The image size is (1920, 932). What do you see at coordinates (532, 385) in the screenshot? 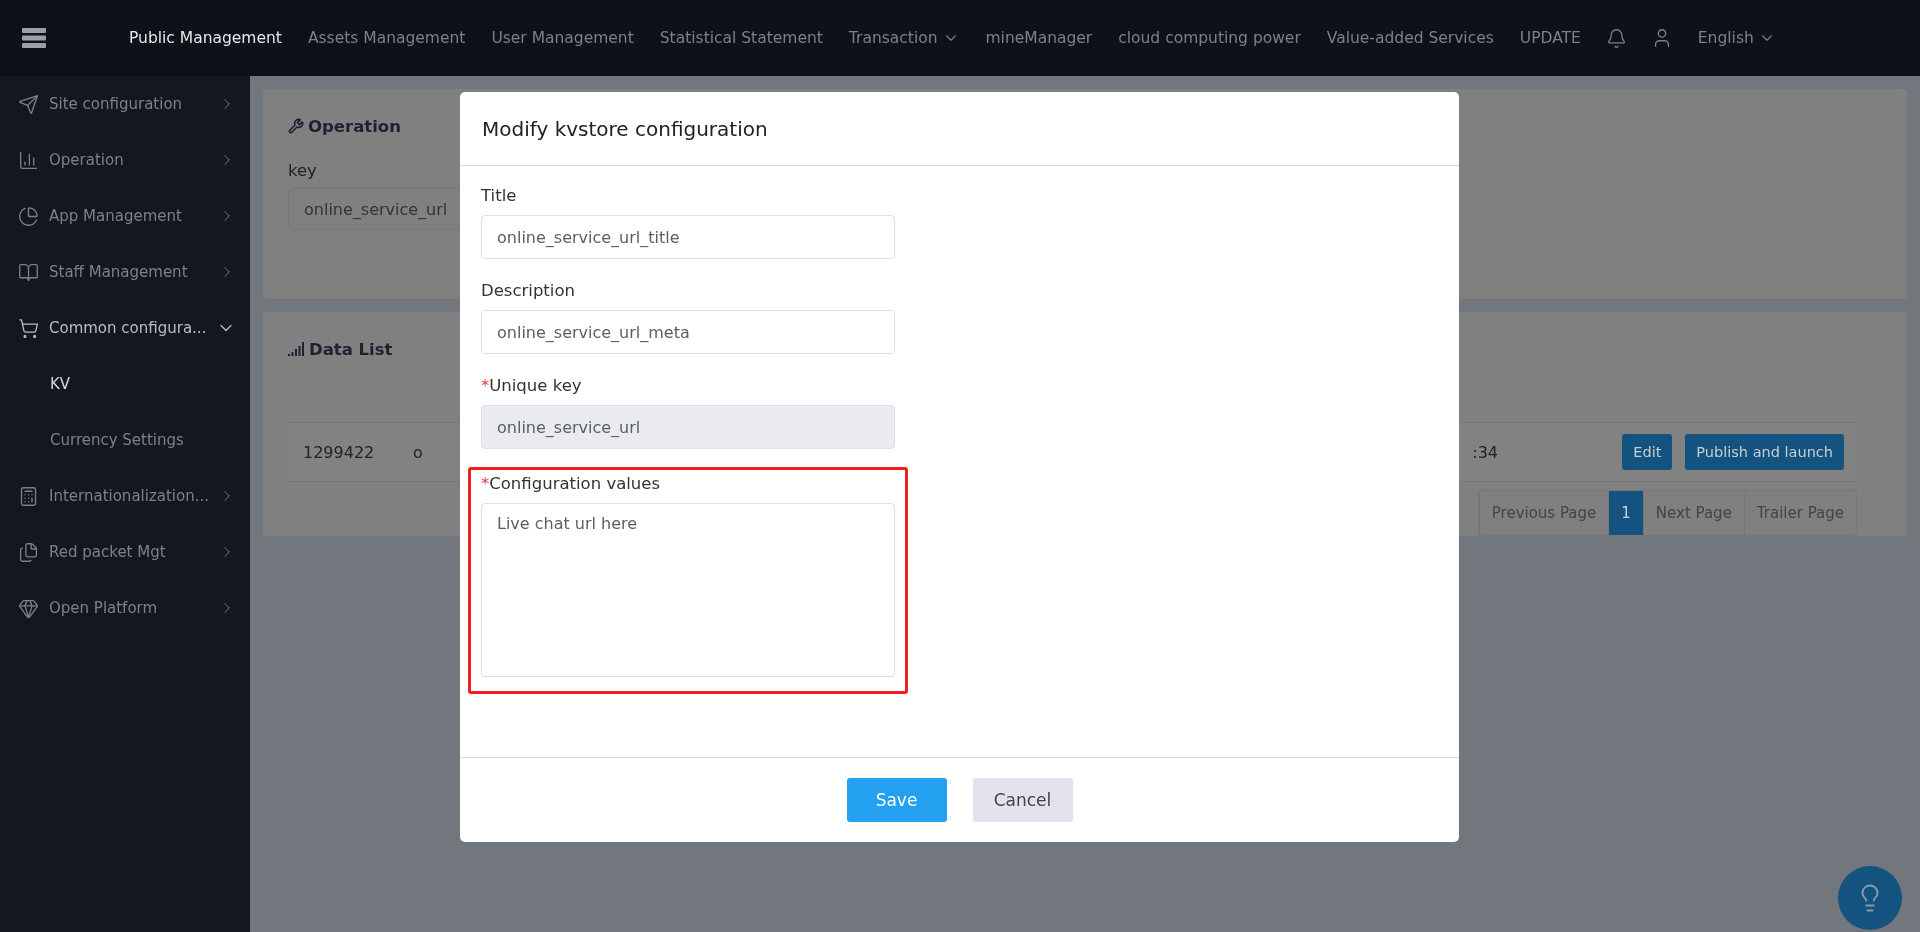
I see `field-label: *Unique key` at bounding box center [532, 385].